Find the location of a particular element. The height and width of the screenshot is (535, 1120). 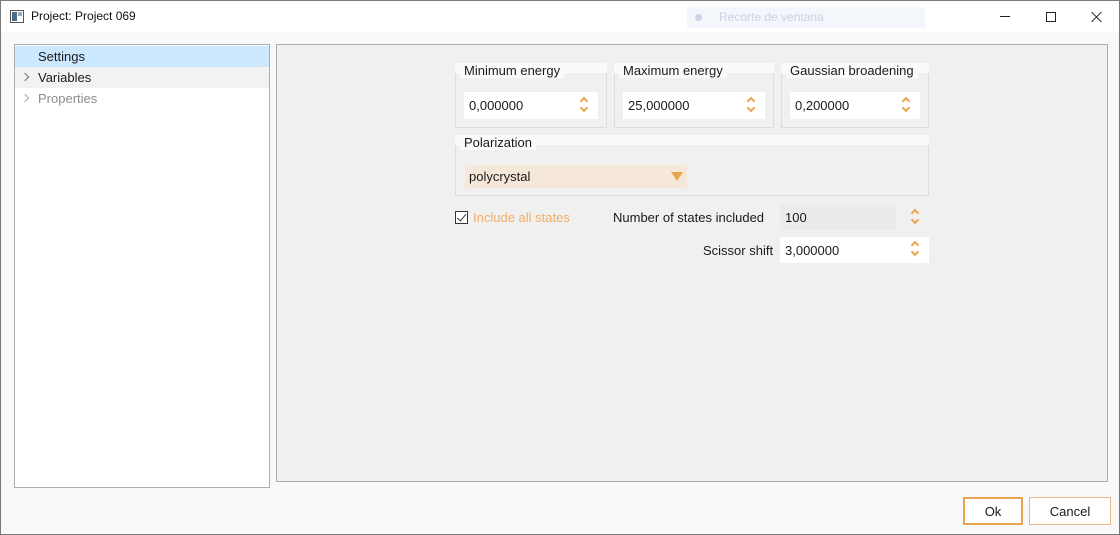

tree-item-label: Settings is located at coordinates (61, 56).